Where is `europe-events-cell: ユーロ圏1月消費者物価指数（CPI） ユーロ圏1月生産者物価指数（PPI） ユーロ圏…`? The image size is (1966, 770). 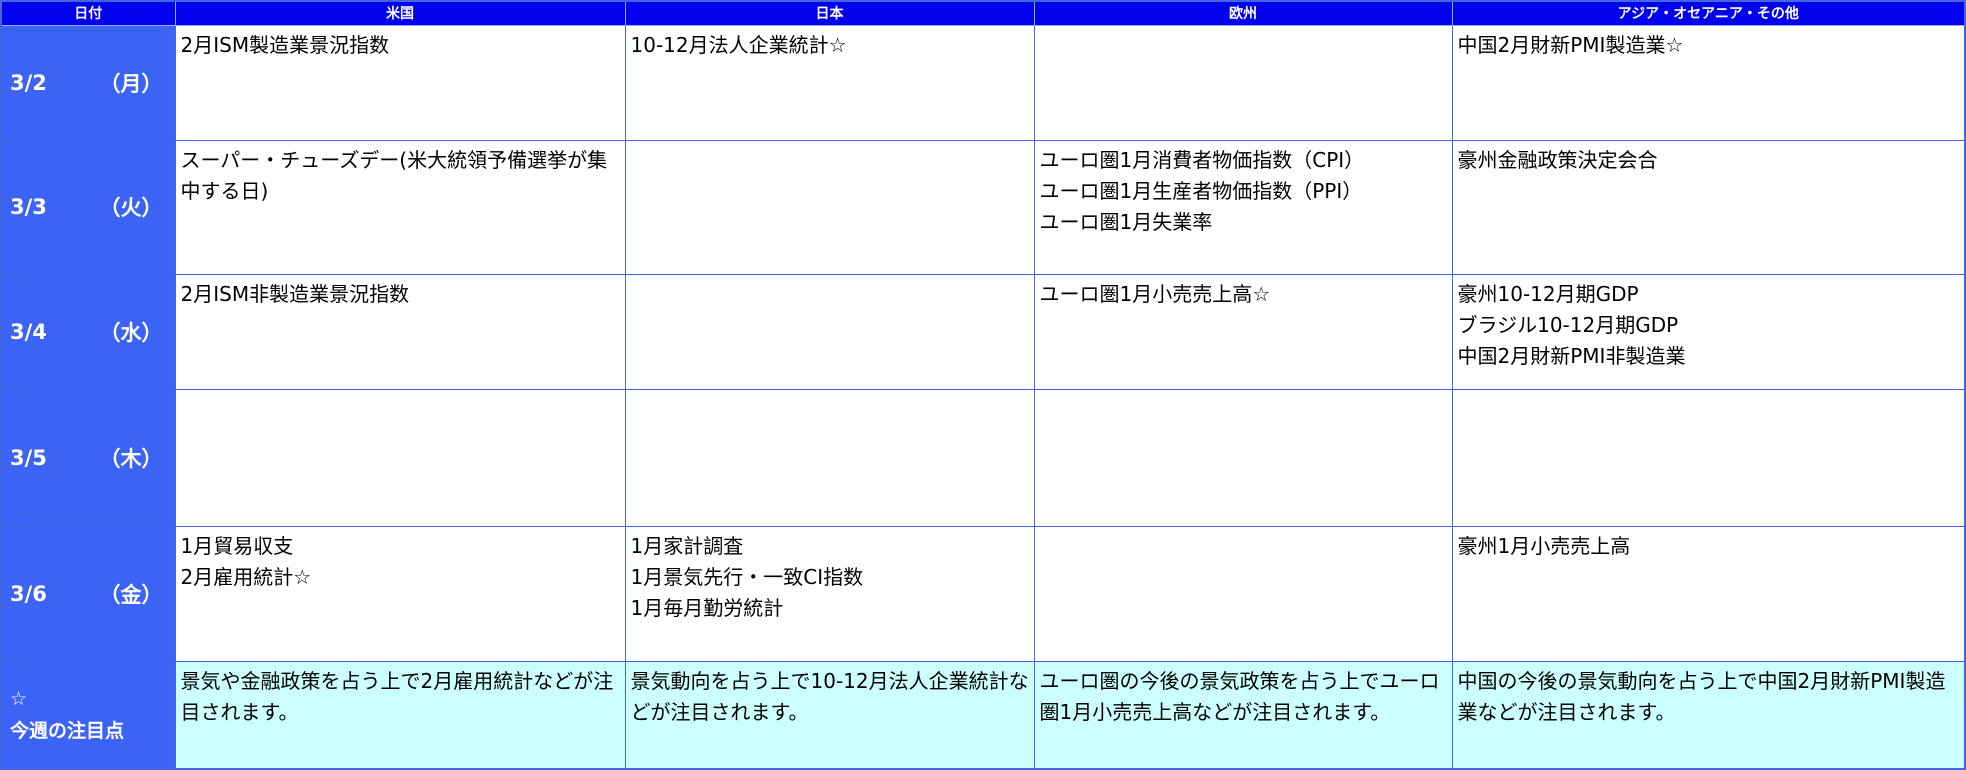
europe-events-cell: ユーロ圏1月消費者物価指数（CPI） ユーロ圏1月生産者物価指数（PPI） ユーロ圏… is located at coordinates (1243, 207).